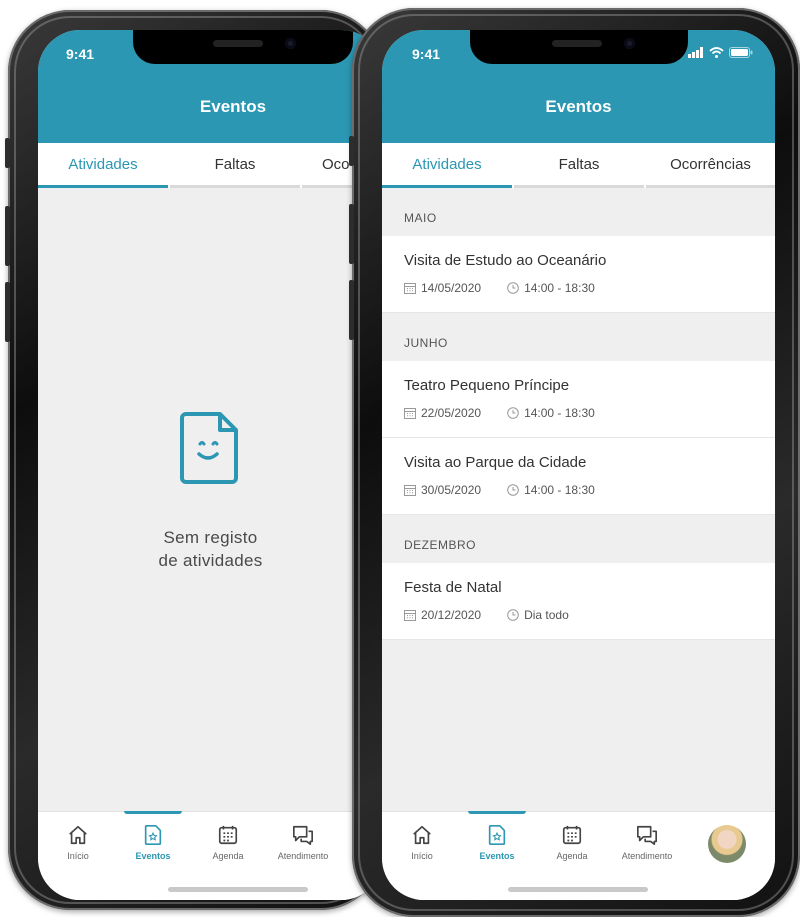  I want to click on event-date: 14/05/2020, so click(451, 288).